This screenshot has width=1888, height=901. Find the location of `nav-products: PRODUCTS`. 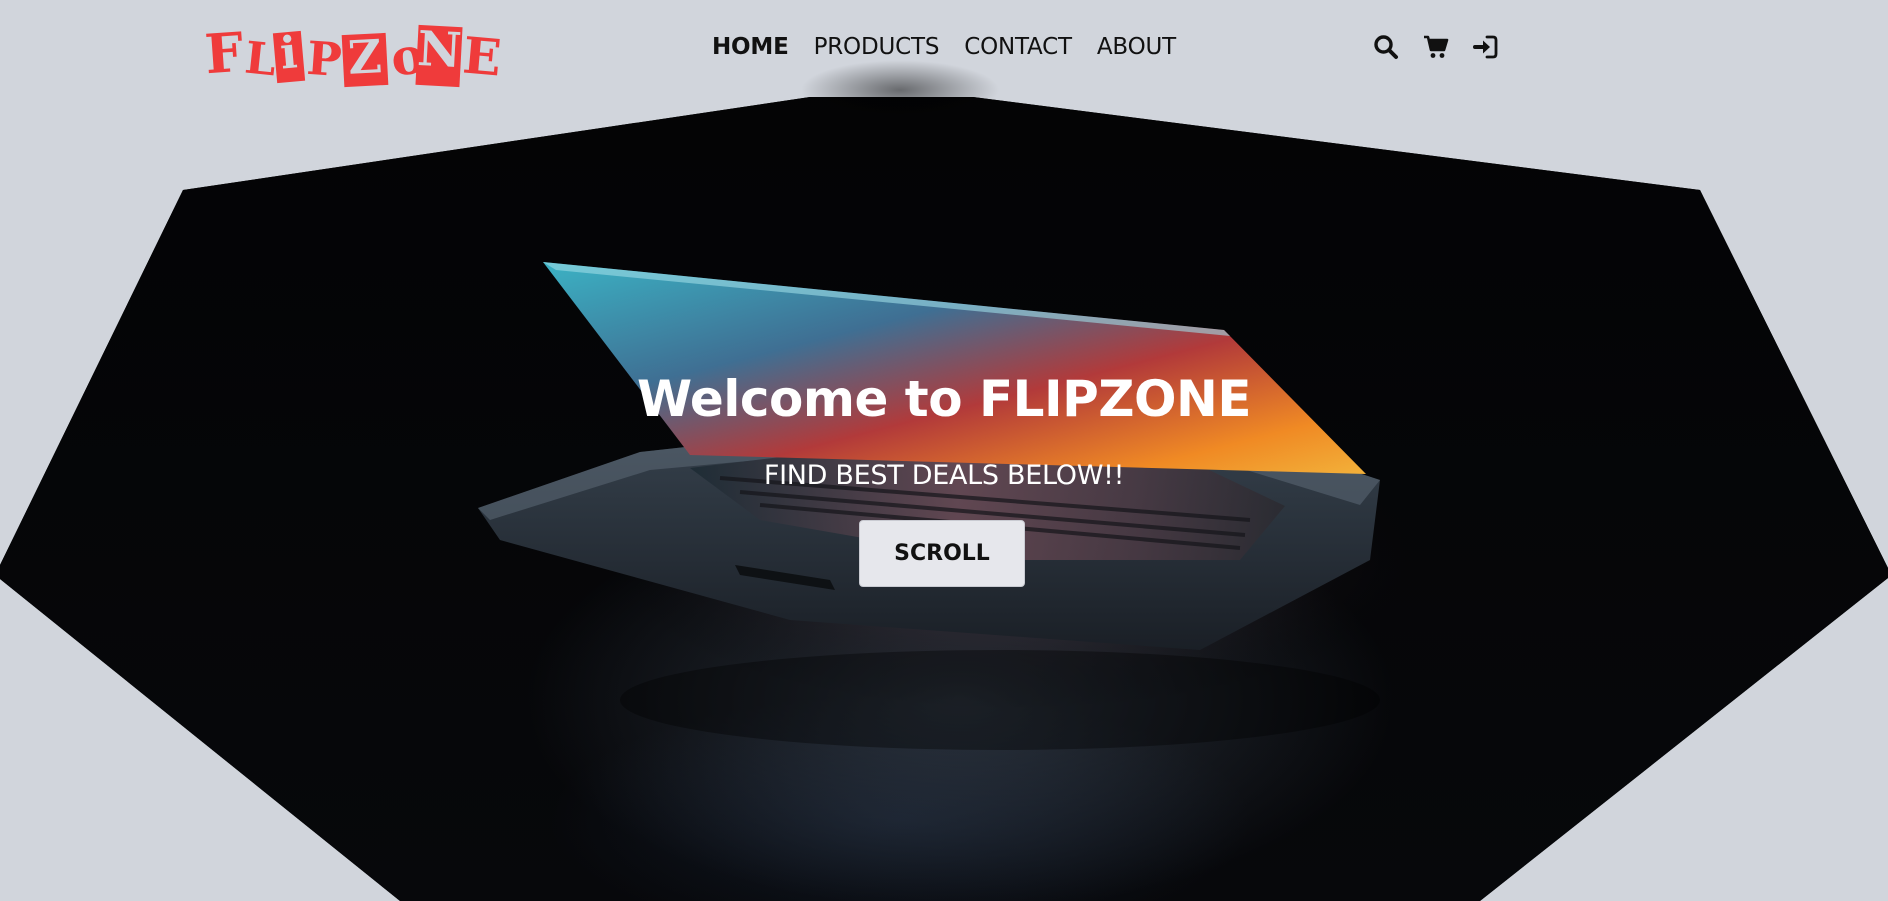

nav-products: PRODUCTS is located at coordinates (877, 47).